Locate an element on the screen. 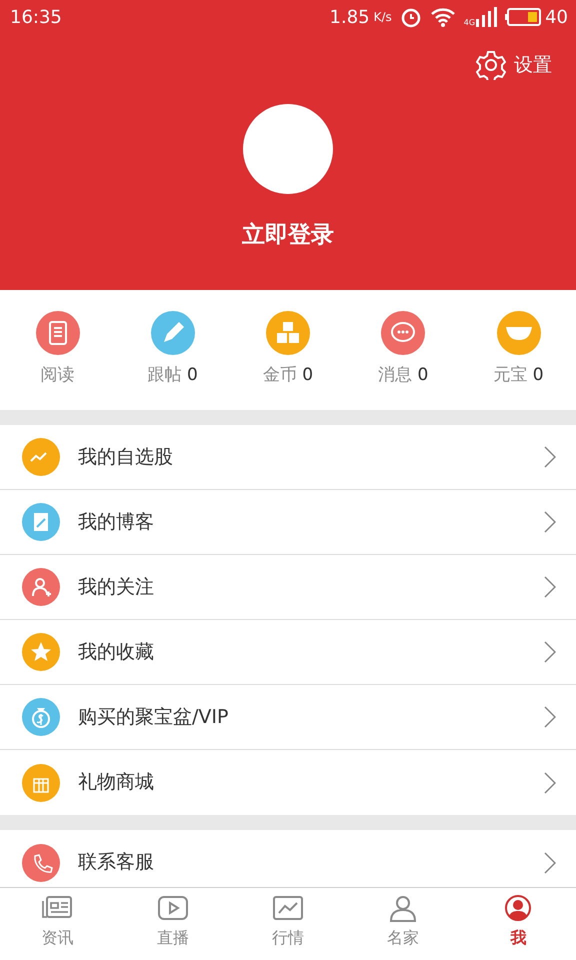 This screenshot has width=576, height=960. menu-label: 我的收藏 is located at coordinates (116, 652).